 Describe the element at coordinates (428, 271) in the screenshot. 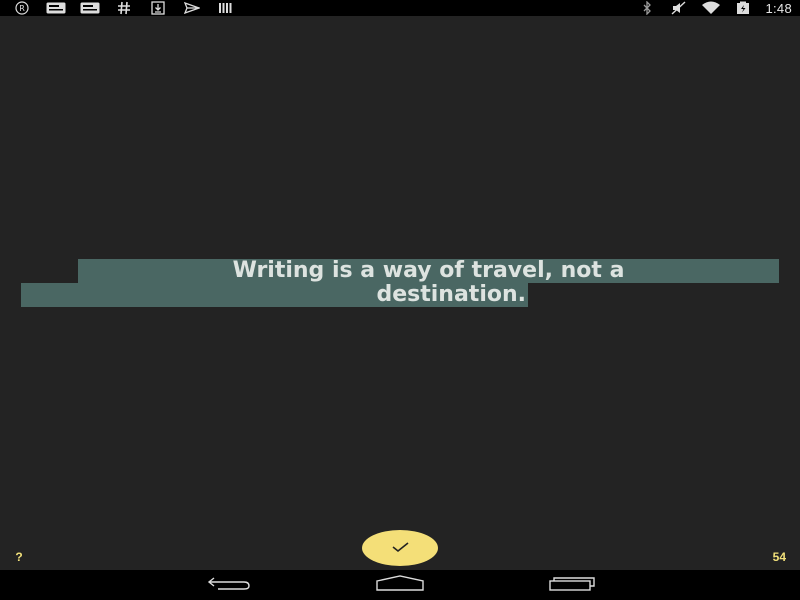

I see `quote-line-1: Writing is a way of travel, not a` at that location.